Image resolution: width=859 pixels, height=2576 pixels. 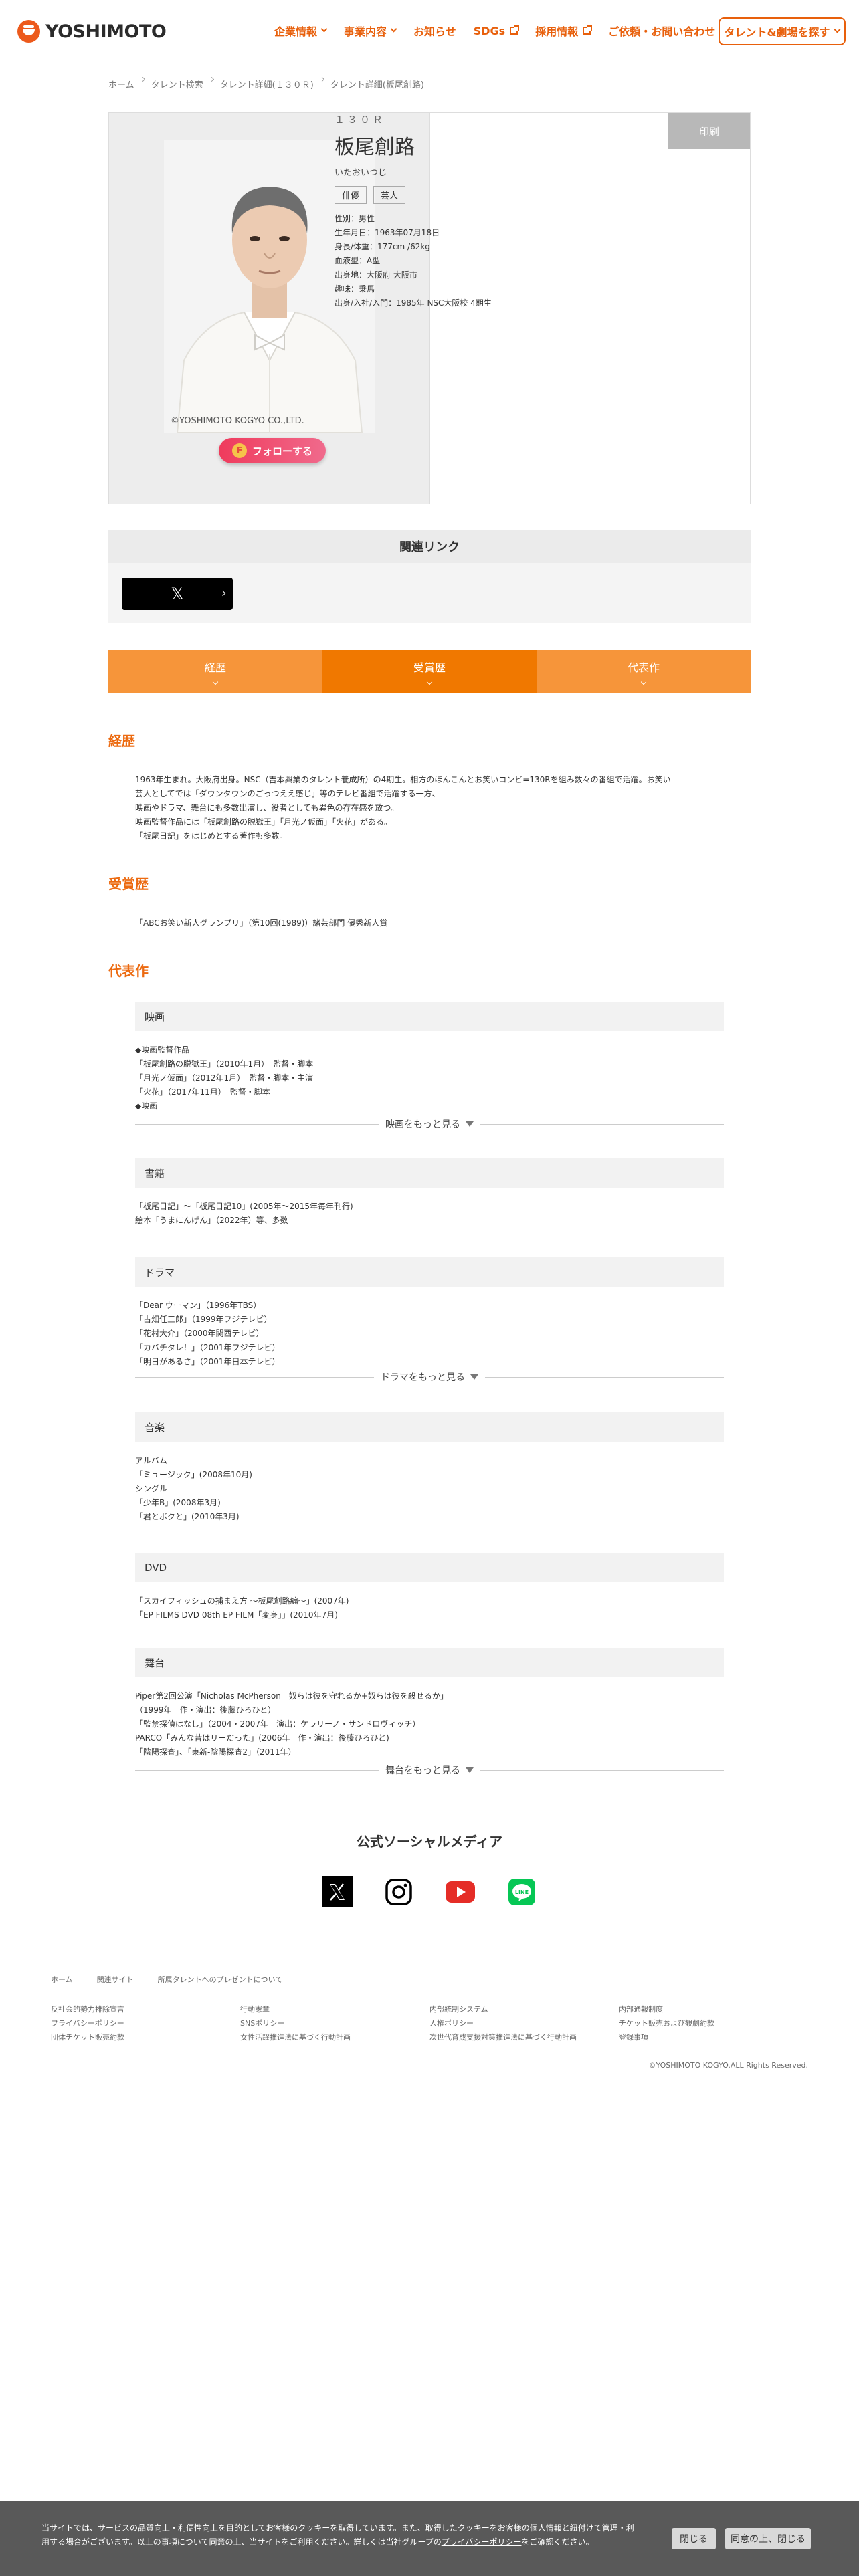 What do you see at coordinates (237, 1615) in the screenshot?
I see `work-line: 「EP FILMS DVD 08th EP FILM「変身」」(2010年7月)` at bounding box center [237, 1615].